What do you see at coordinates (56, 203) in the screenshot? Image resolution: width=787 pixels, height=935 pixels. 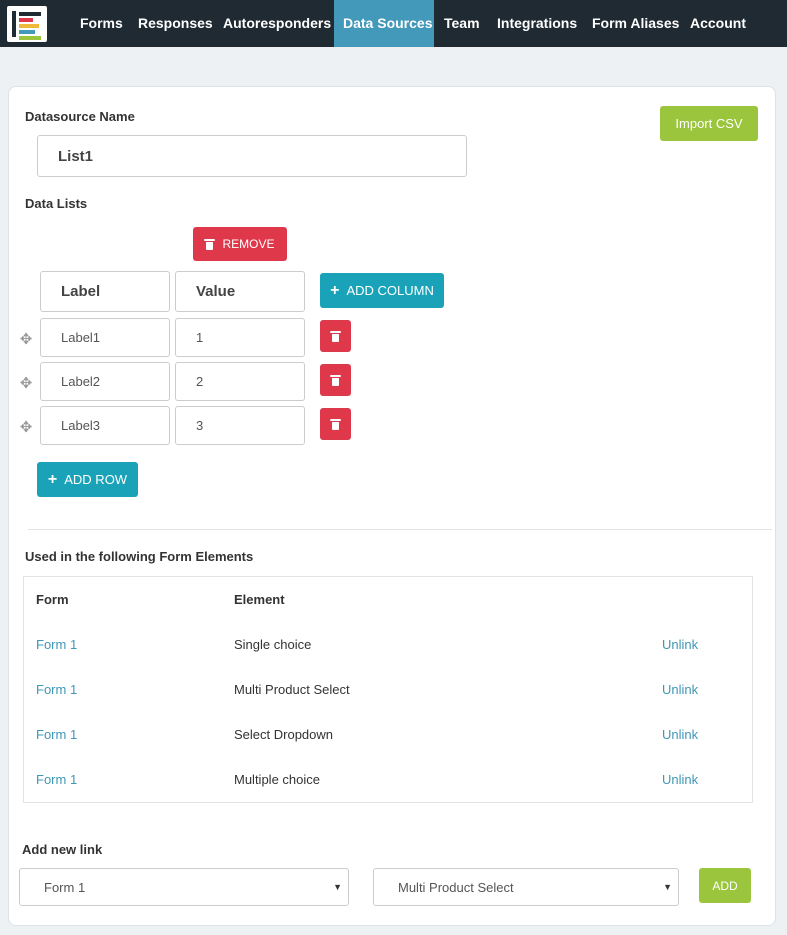 I see `data-lists-title: Data Lists` at bounding box center [56, 203].